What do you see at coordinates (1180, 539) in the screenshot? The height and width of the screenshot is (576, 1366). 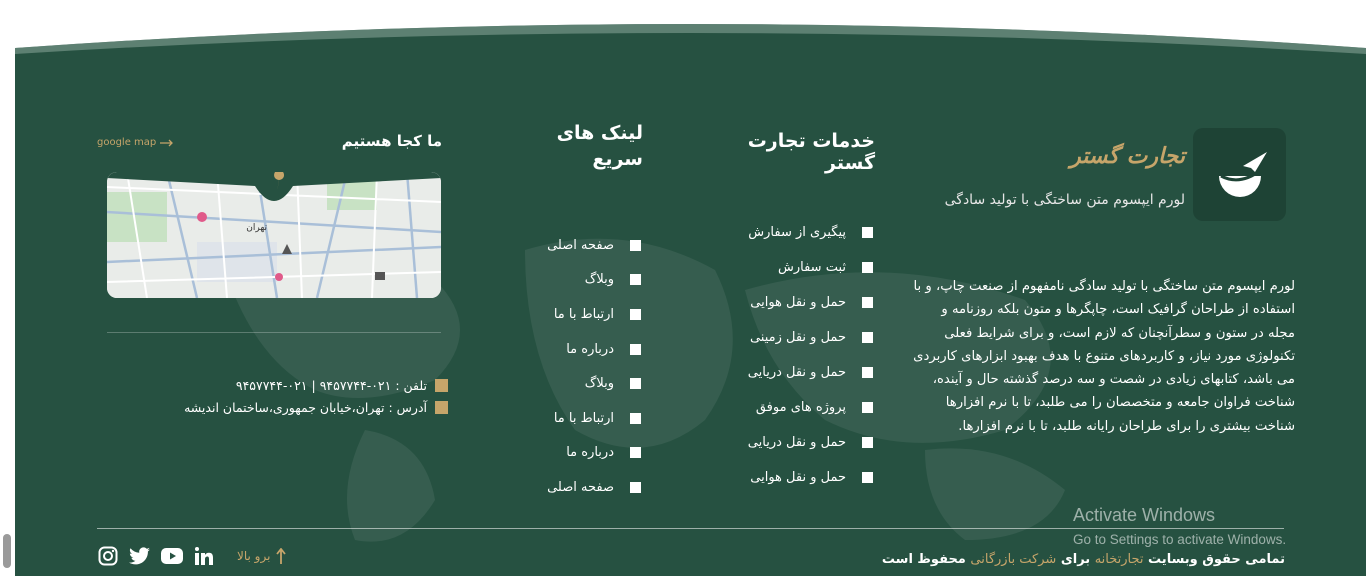 I see `activation-subtitle: Go to Settings to activate Windows.` at bounding box center [1180, 539].